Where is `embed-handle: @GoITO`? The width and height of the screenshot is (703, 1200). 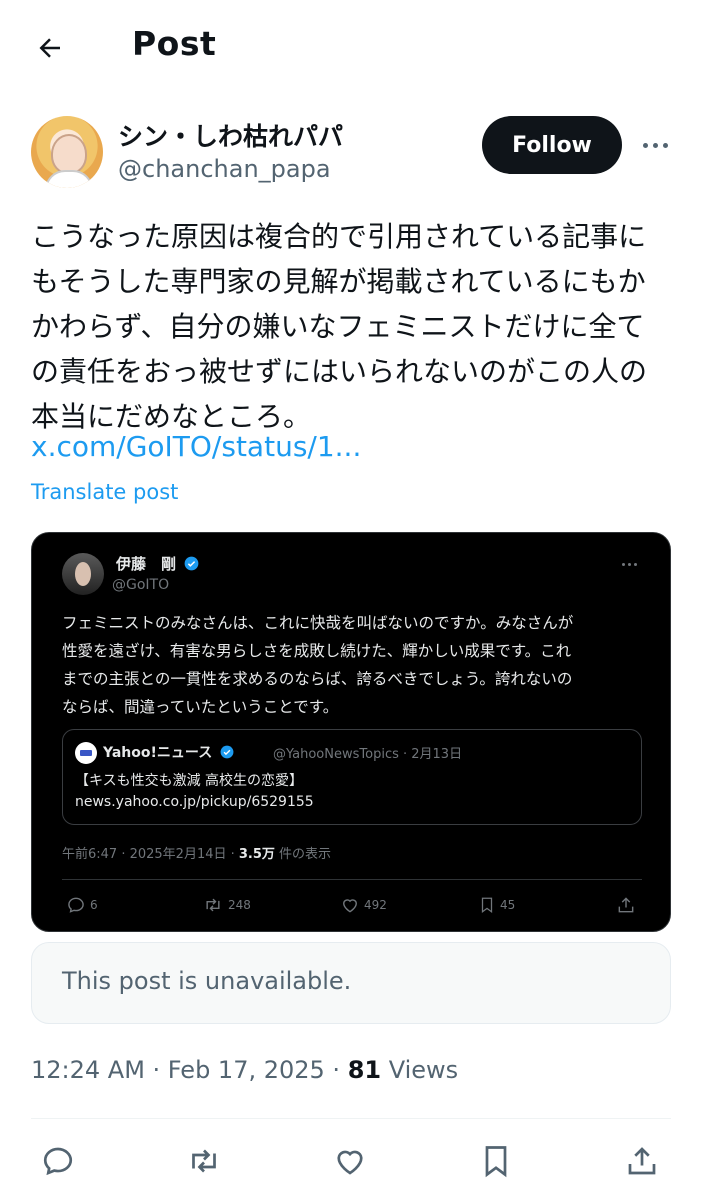 embed-handle: @GoITO is located at coordinates (141, 585).